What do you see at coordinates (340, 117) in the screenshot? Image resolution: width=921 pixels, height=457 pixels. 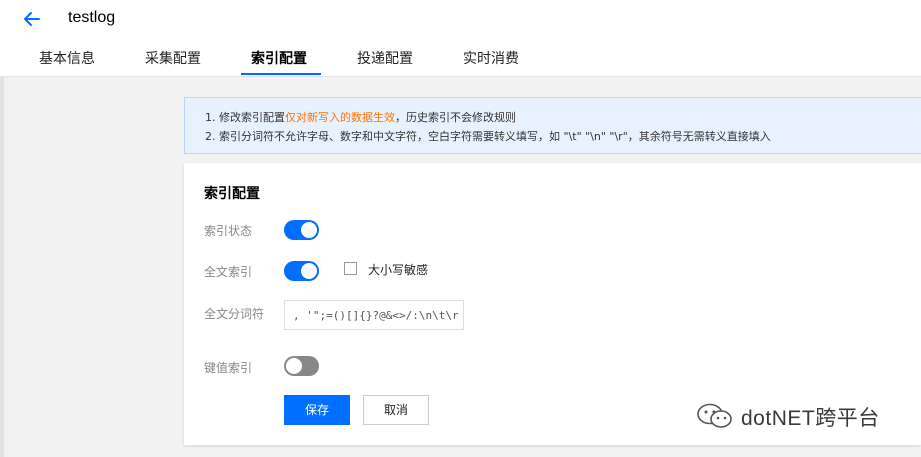 I see `notice-highlight: 仅对新写入的数据生效` at bounding box center [340, 117].